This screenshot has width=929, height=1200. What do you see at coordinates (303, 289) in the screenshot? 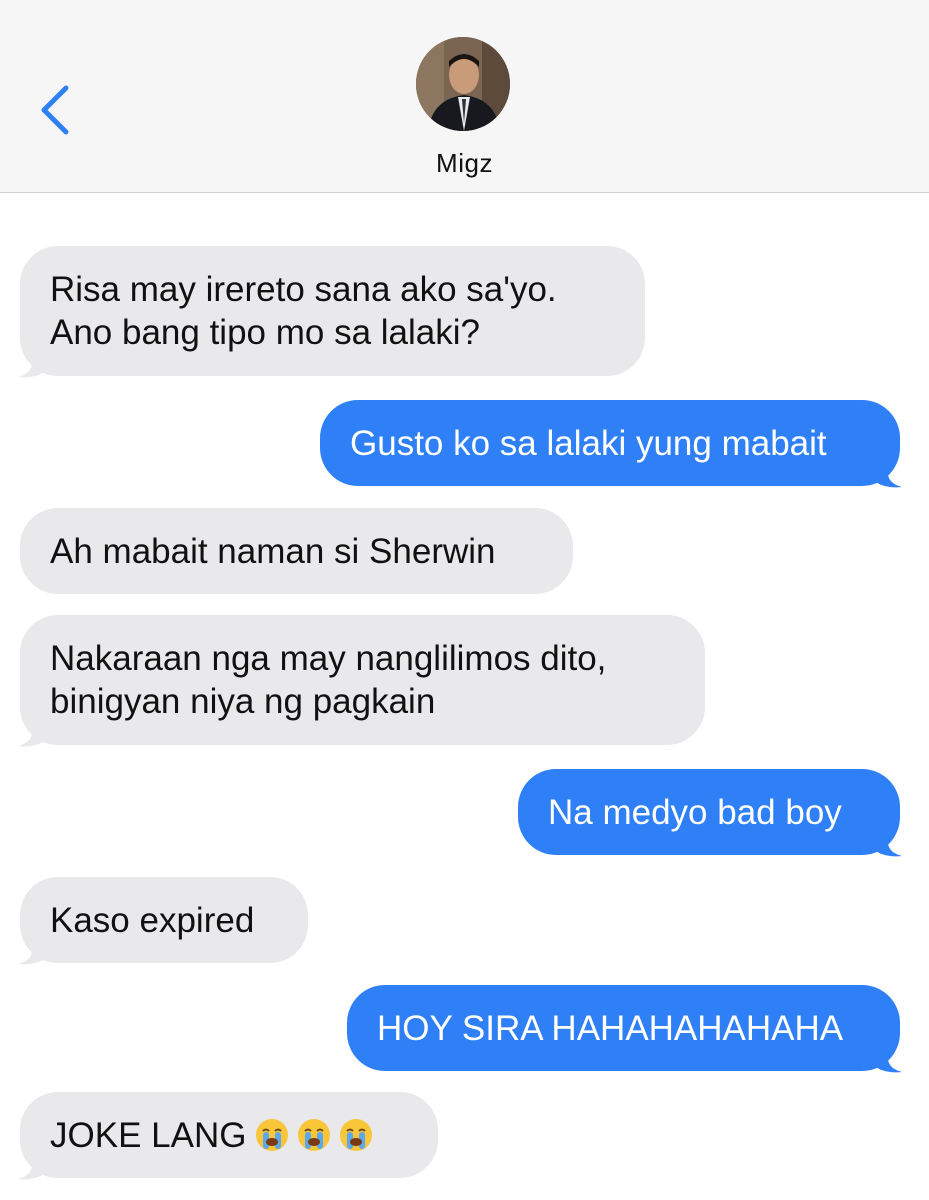
I see `message-line: Risa may irereto sana ako sa'yo.` at bounding box center [303, 289].